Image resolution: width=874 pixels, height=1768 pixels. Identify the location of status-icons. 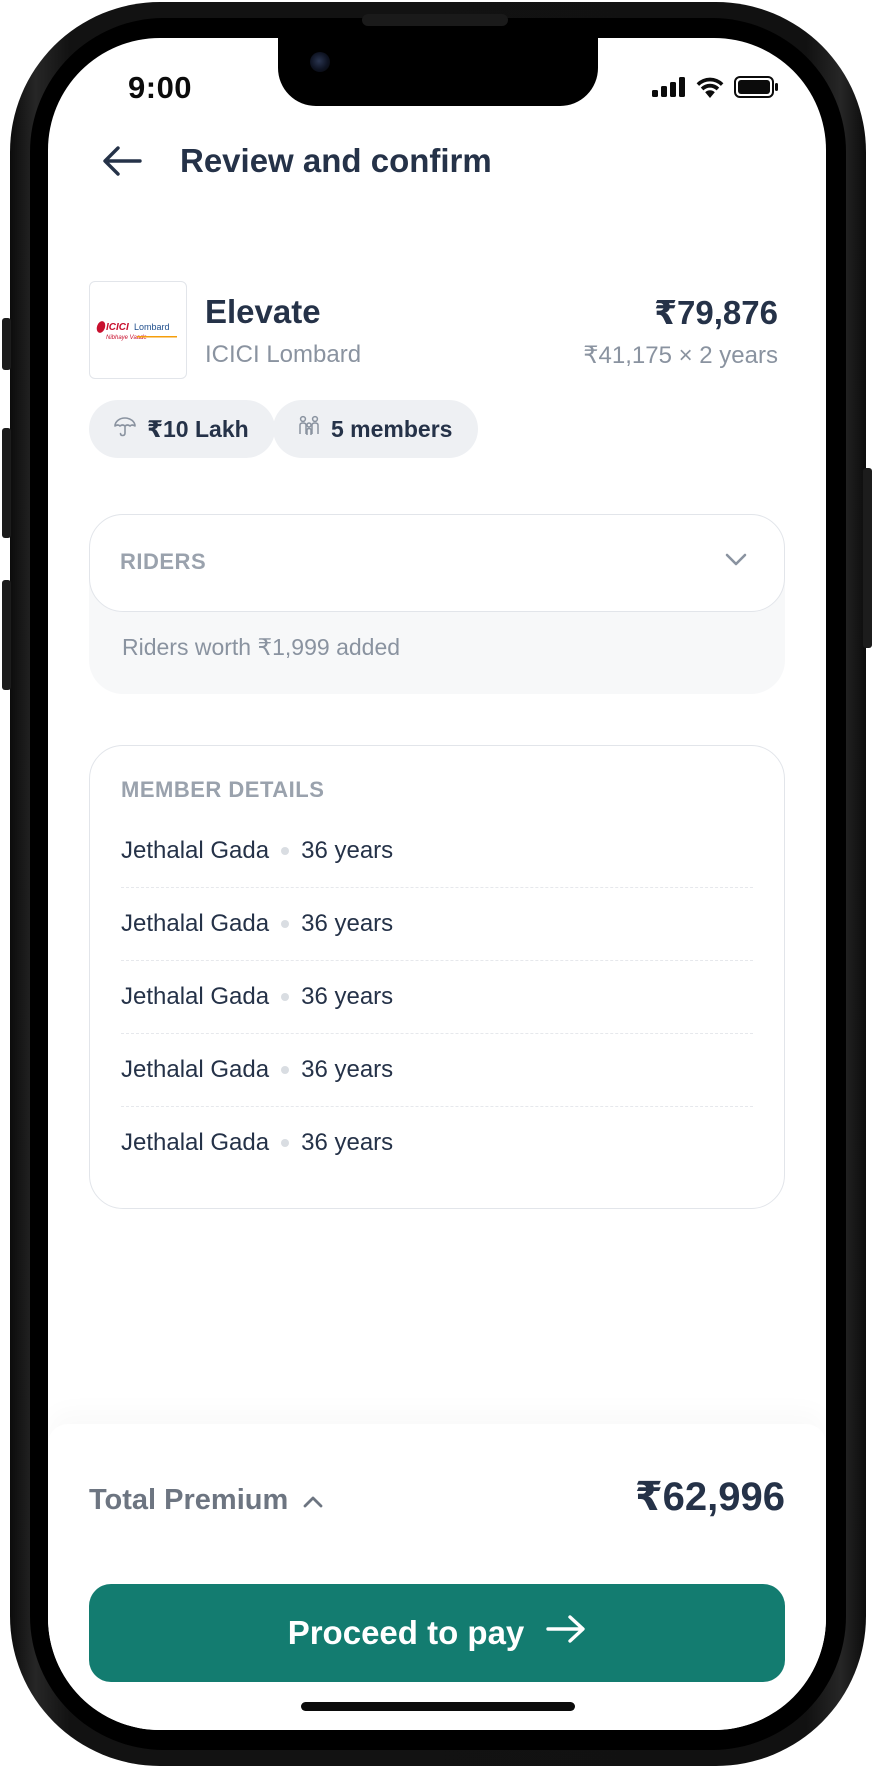
(715, 89).